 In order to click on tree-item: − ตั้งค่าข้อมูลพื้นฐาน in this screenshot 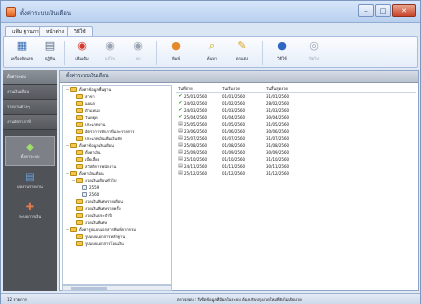, I will do `click(117, 89)`.